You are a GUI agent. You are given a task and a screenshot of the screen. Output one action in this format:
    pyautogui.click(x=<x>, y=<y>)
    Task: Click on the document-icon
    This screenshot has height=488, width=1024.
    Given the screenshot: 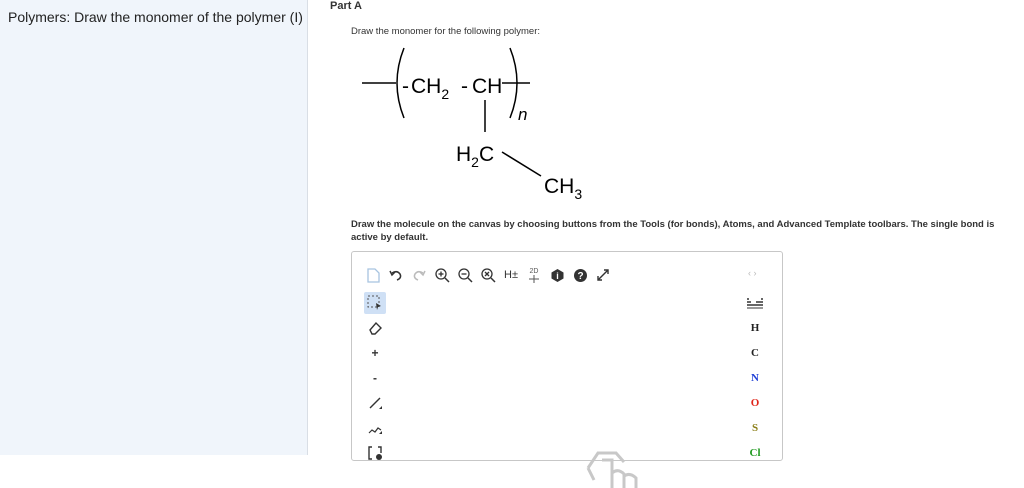 What is the action you would take?
    pyautogui.click(x=373, y=275)
    